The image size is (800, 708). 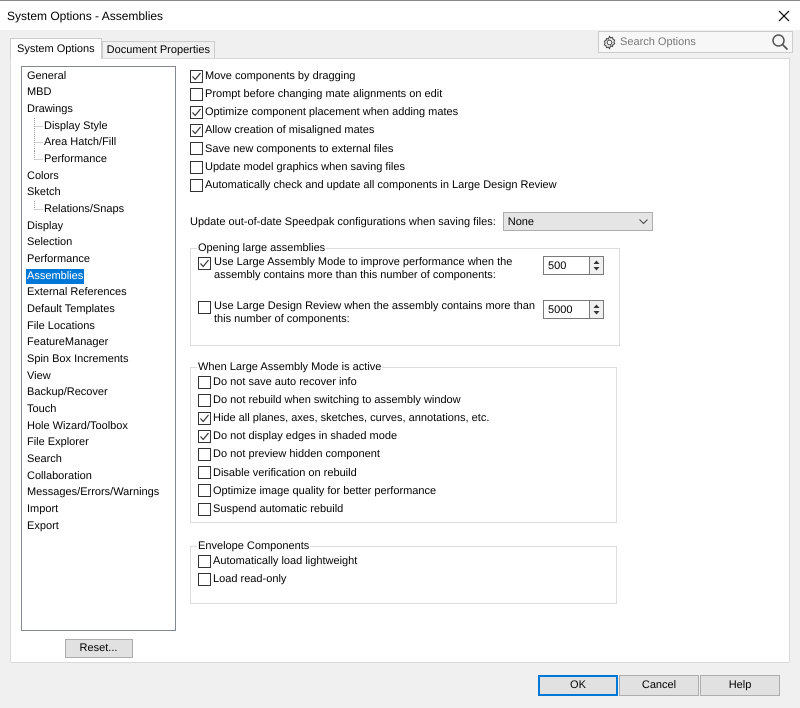 What do you see at coordinates (566, 266) in the screenshot?
I see `number-field: 500` at bounding box center [566, 266].